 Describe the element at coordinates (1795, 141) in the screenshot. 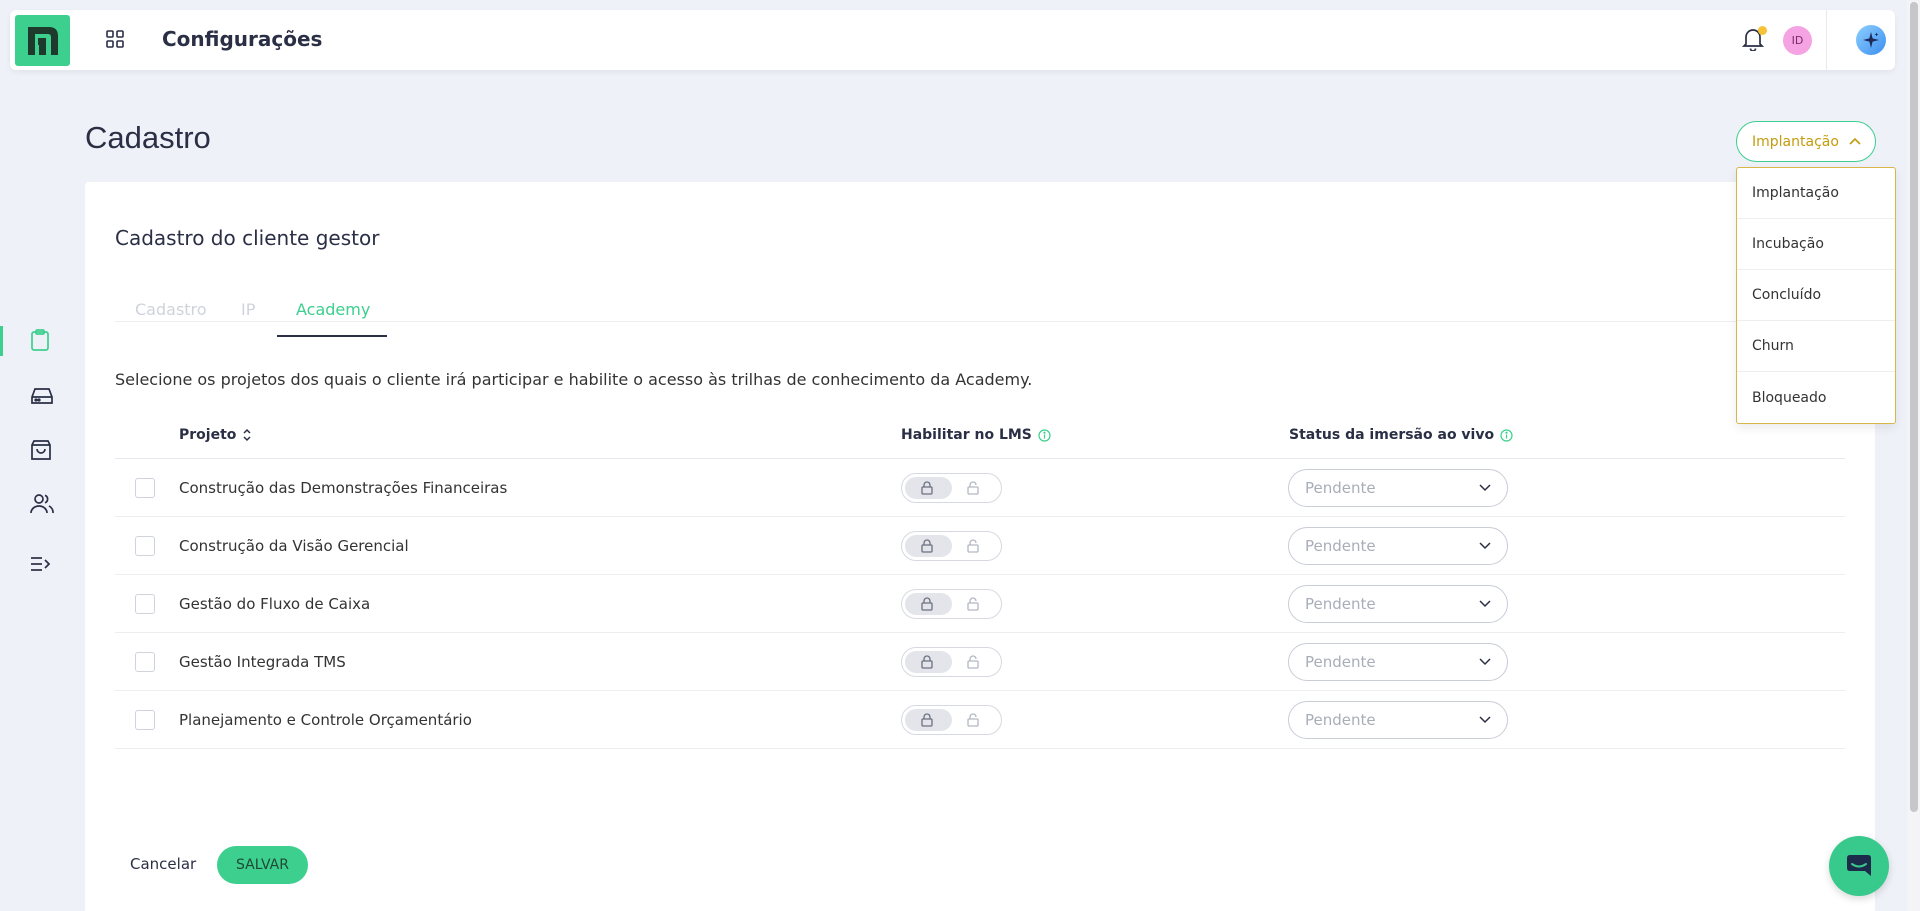

I see `client-status-value: Implantação` at that location.